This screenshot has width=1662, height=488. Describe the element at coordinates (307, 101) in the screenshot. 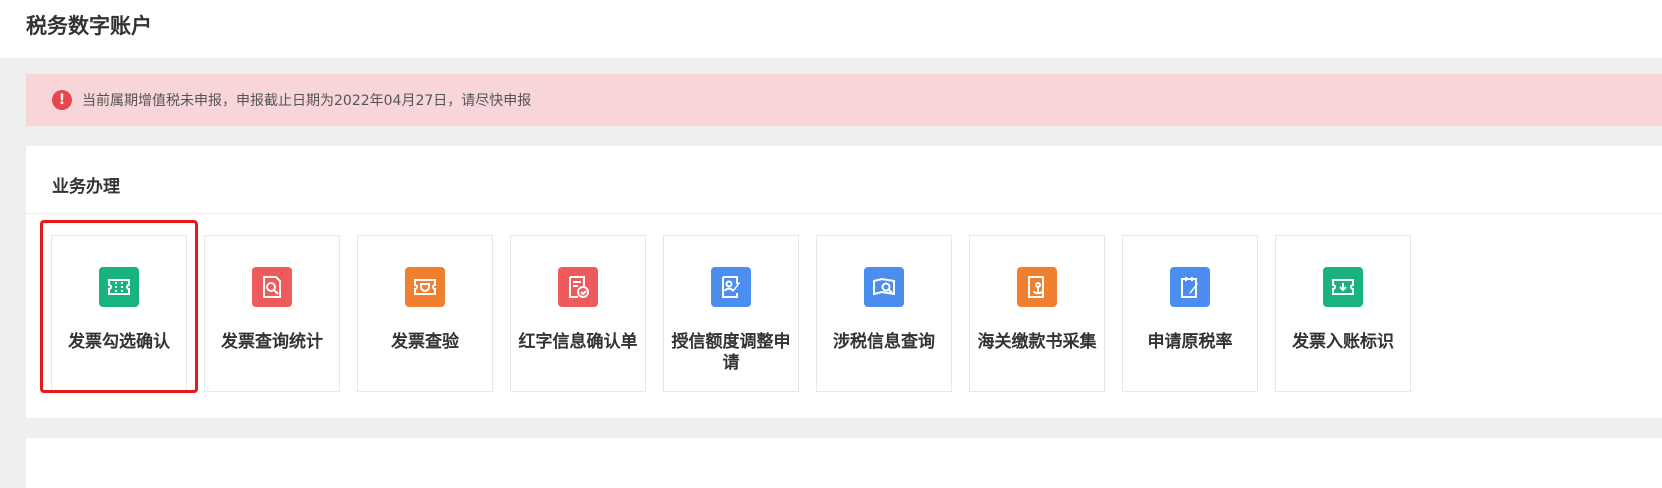

I see `alert-text: 当前属期增值税未申报，申报截止日期为2022年04月27日，请尽快申报` at that location.